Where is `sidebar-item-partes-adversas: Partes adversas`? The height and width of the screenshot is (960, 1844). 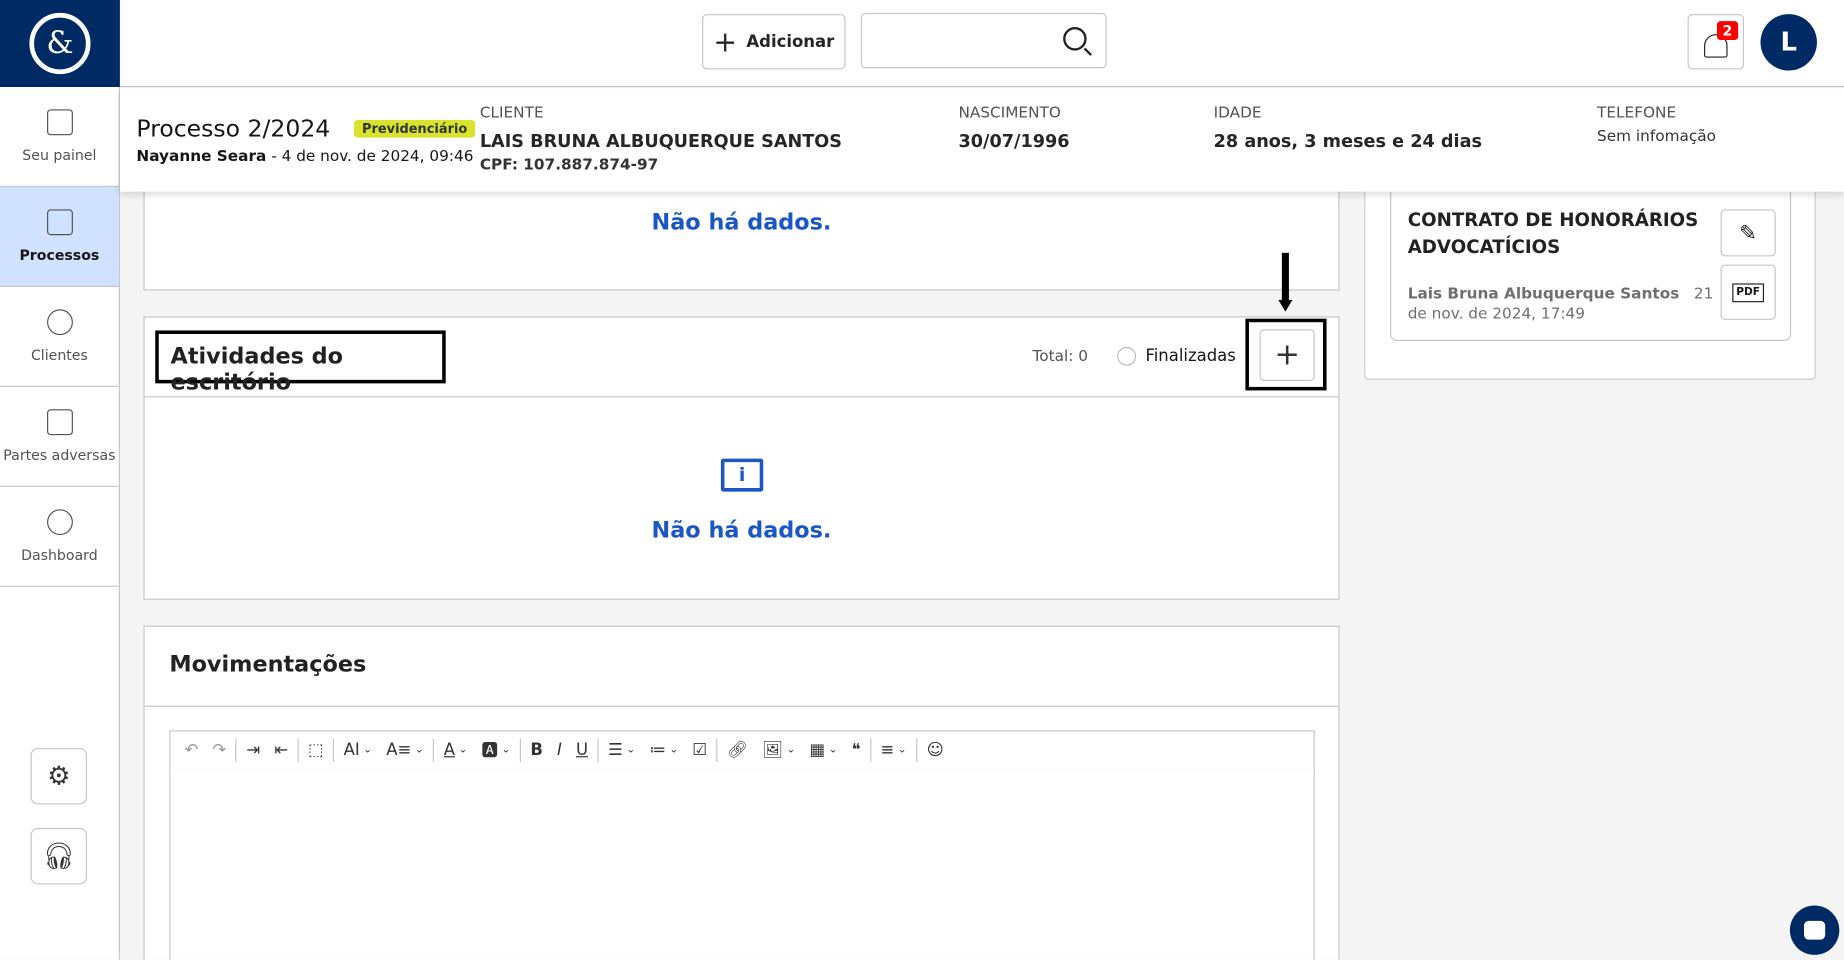
sidebar-item-partes-adversas: Partes adversas is located at coordinates (59, 437).